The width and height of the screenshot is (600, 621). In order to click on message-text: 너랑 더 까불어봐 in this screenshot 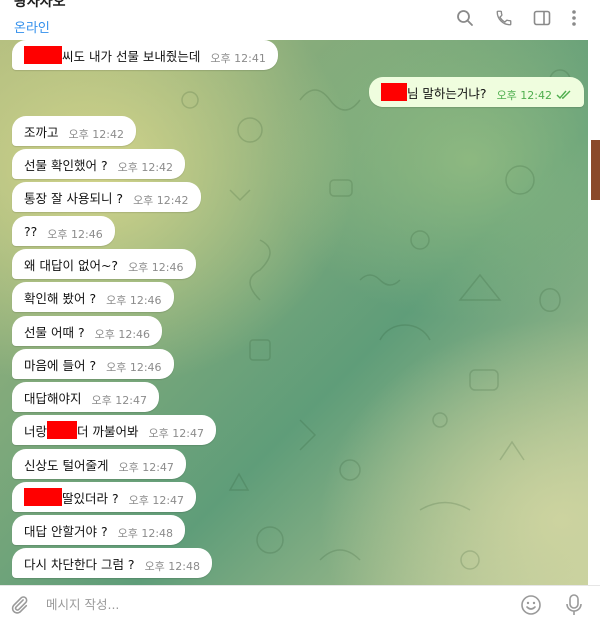, I will do `click(81, 430)`.